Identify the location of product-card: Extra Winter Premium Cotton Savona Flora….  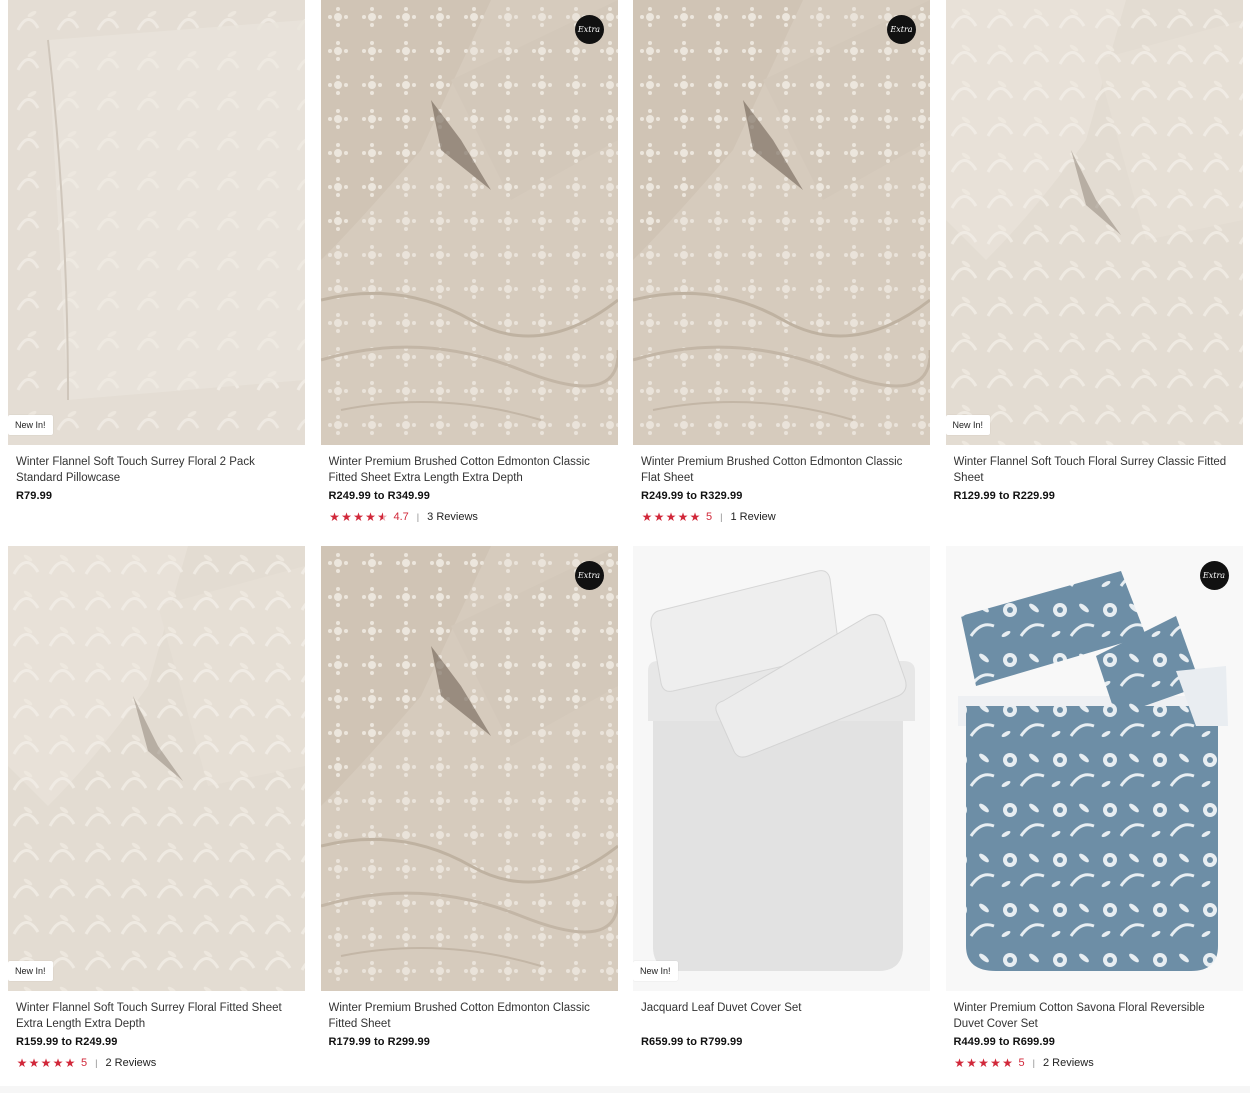
(1094, 819).